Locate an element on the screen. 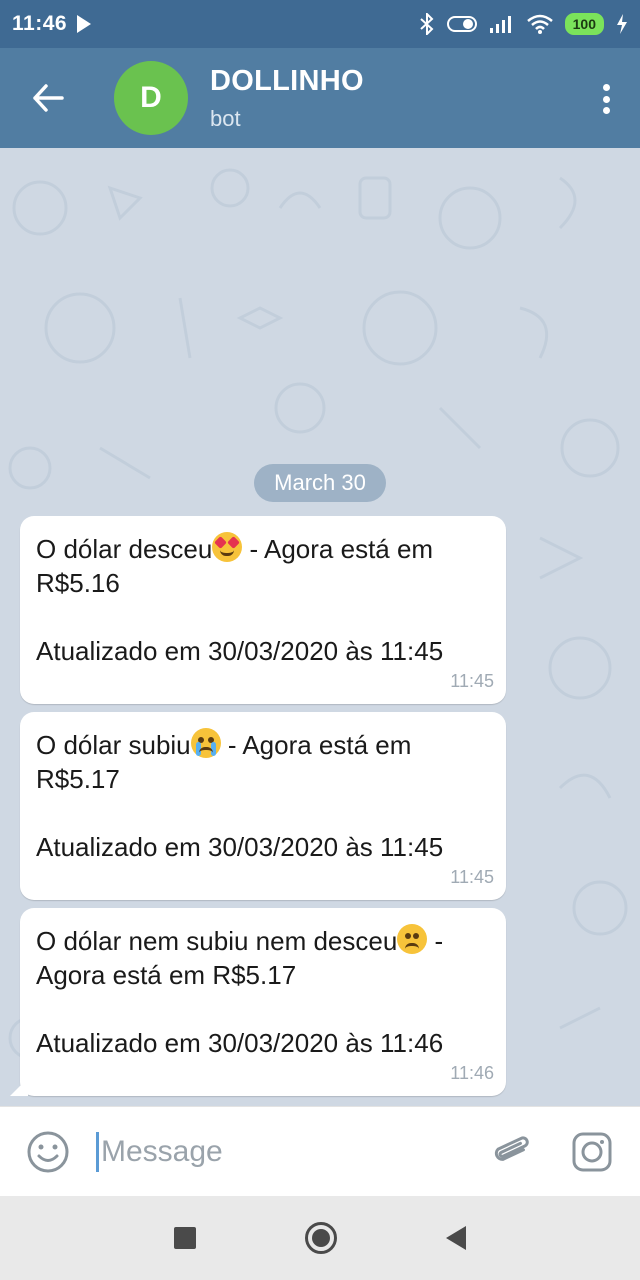 The width and height of the screenshot is (640, 1280). message-line: R$5.17 is located at coordinates (78, 779).